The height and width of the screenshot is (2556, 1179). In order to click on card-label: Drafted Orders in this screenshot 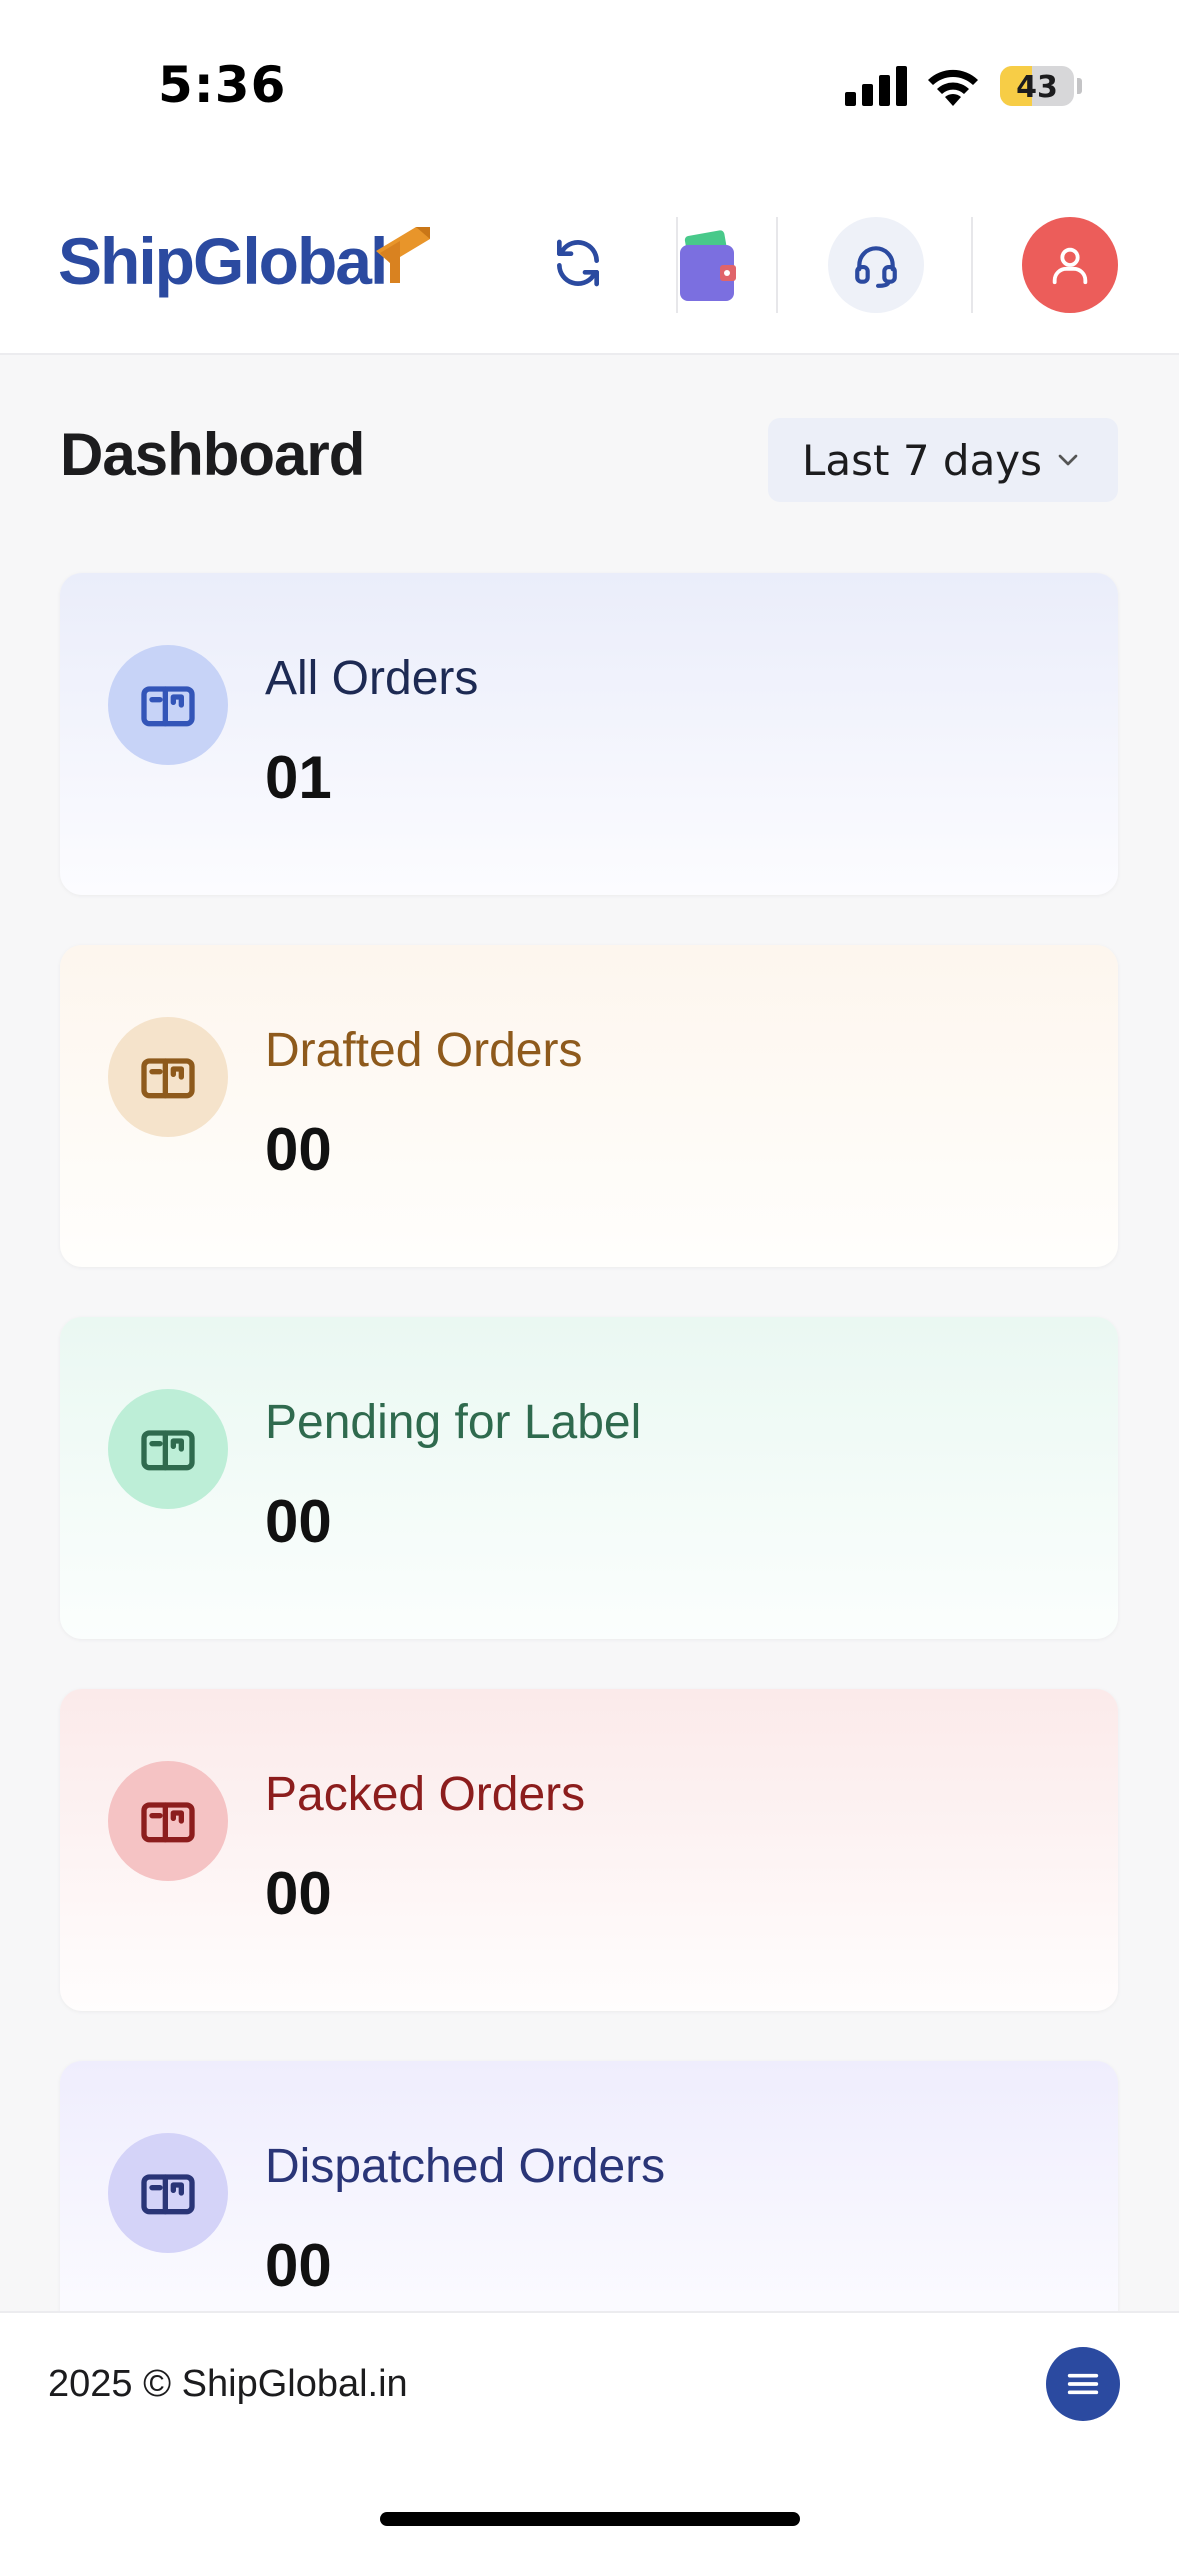, I will do `click(424, 1050)`.